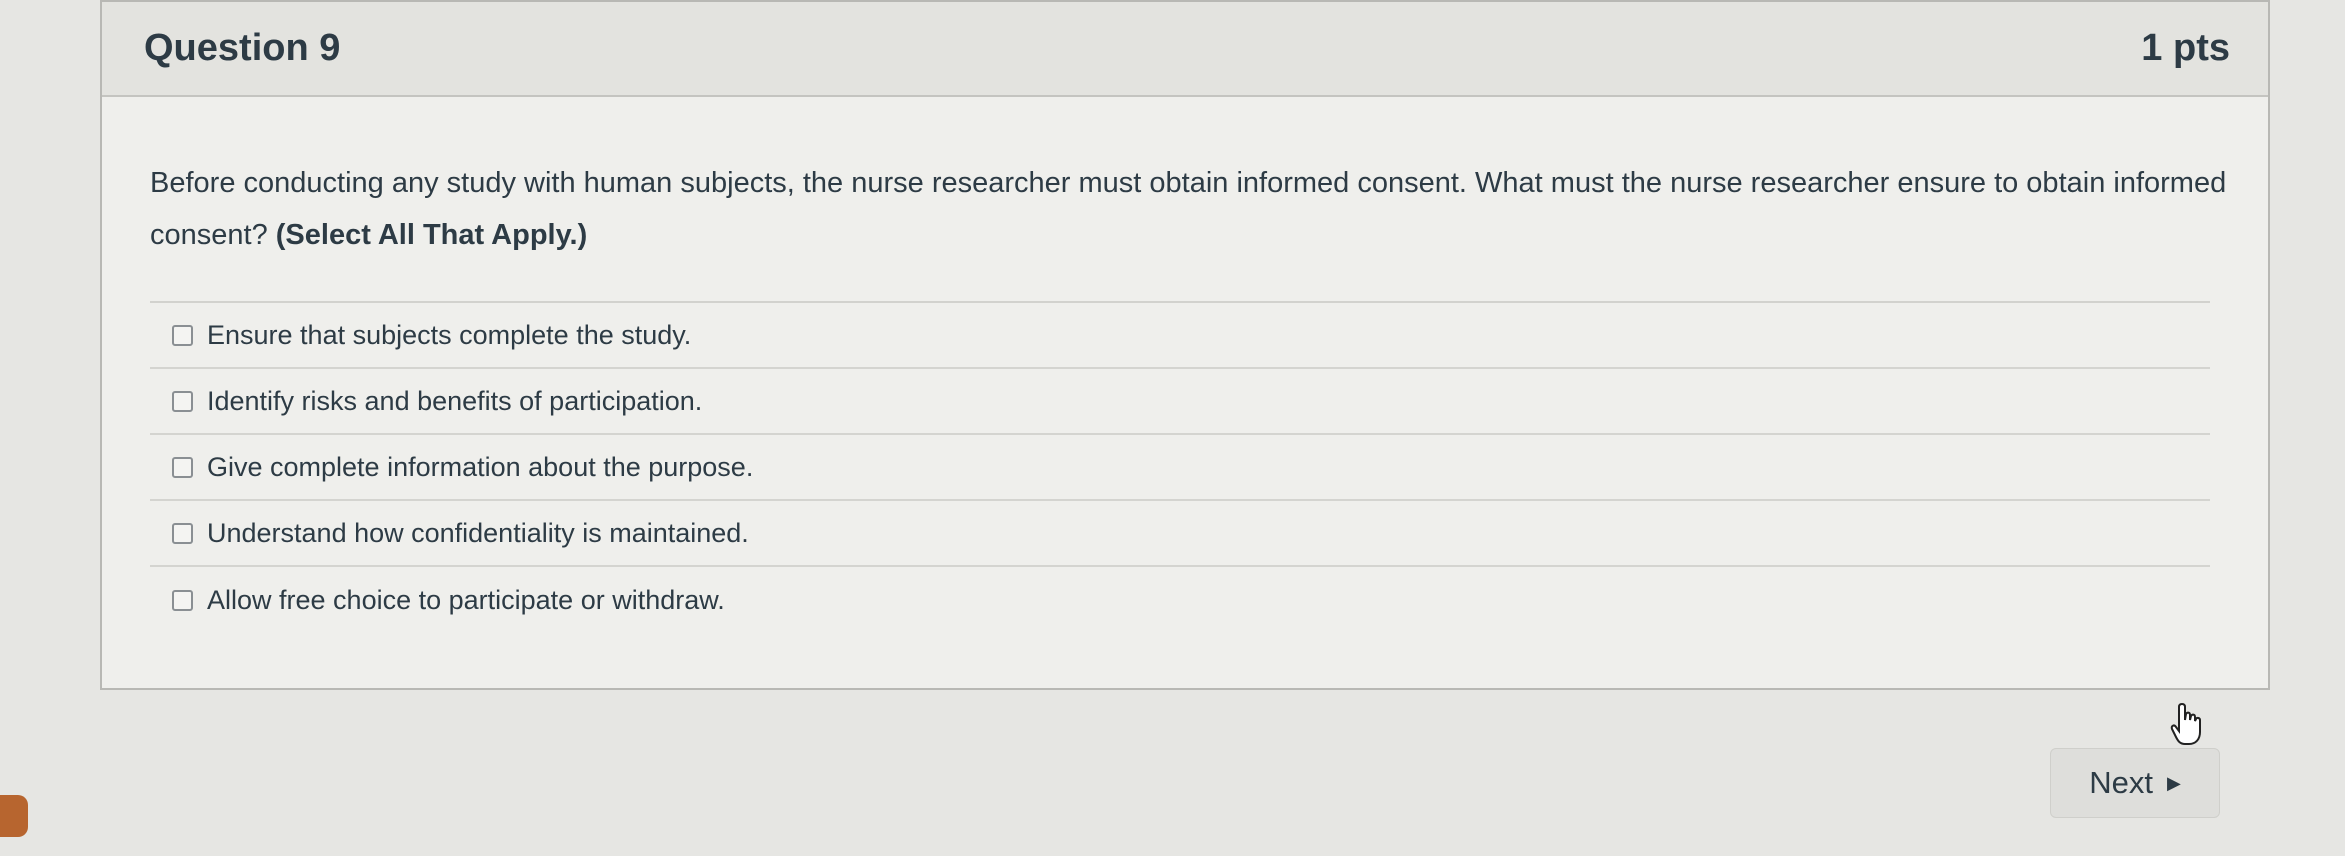 The image size is (2345, 856). I want to click on hand-pointer-icon, so click(2185, 723).